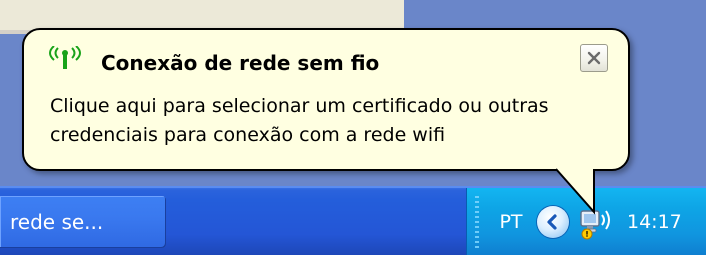 This screenshot has width=706, height=255. I want to click on balloon-message-line: credenciais para conexão com a rede wifi, so click(248, 135).